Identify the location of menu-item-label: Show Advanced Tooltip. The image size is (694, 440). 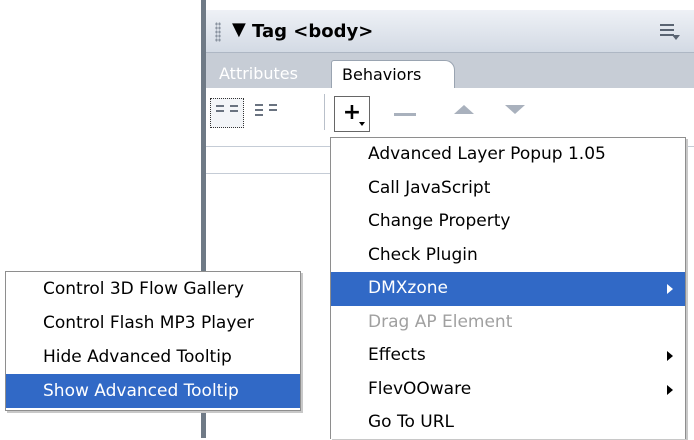
(141, 391).